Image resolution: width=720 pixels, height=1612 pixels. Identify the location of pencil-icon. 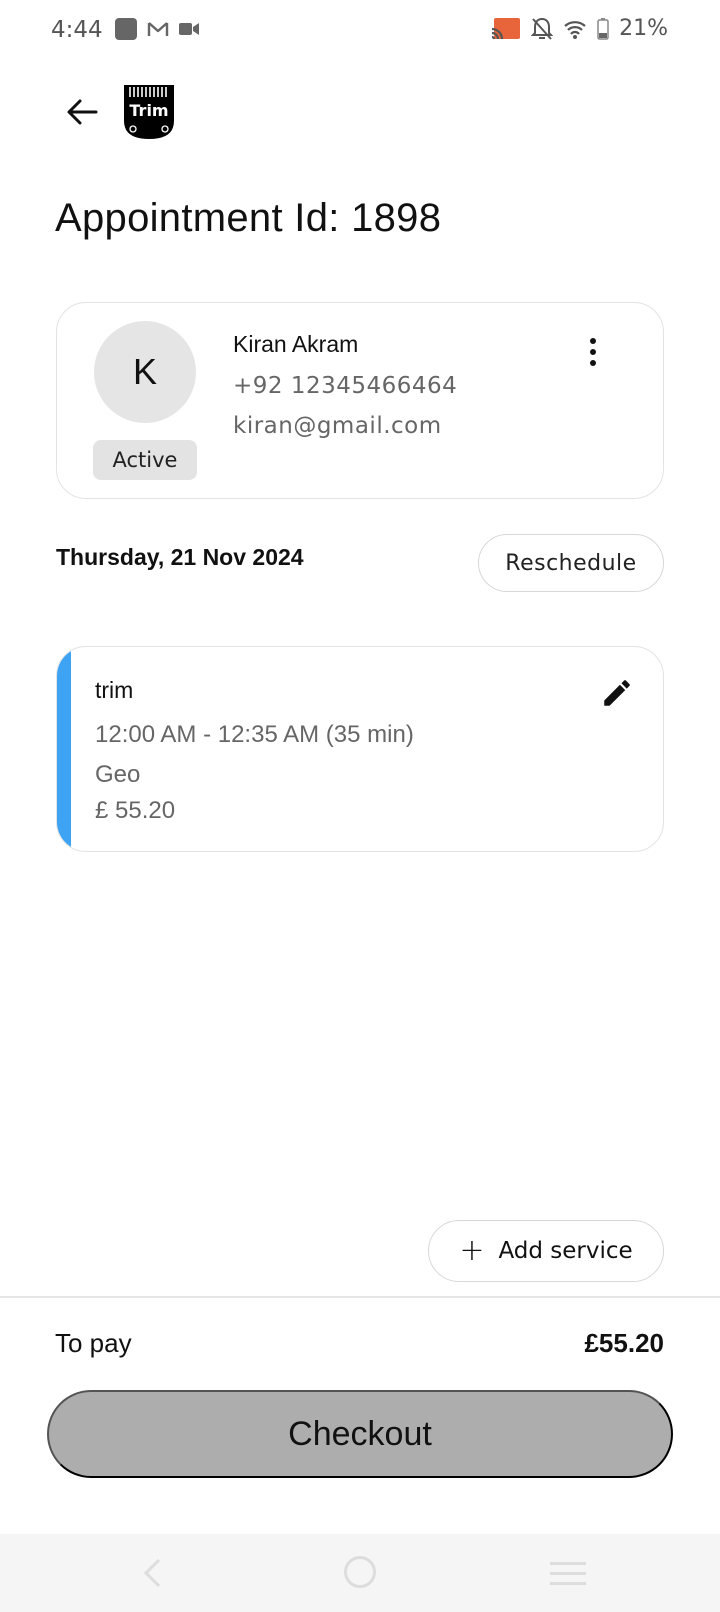
(617, 693).